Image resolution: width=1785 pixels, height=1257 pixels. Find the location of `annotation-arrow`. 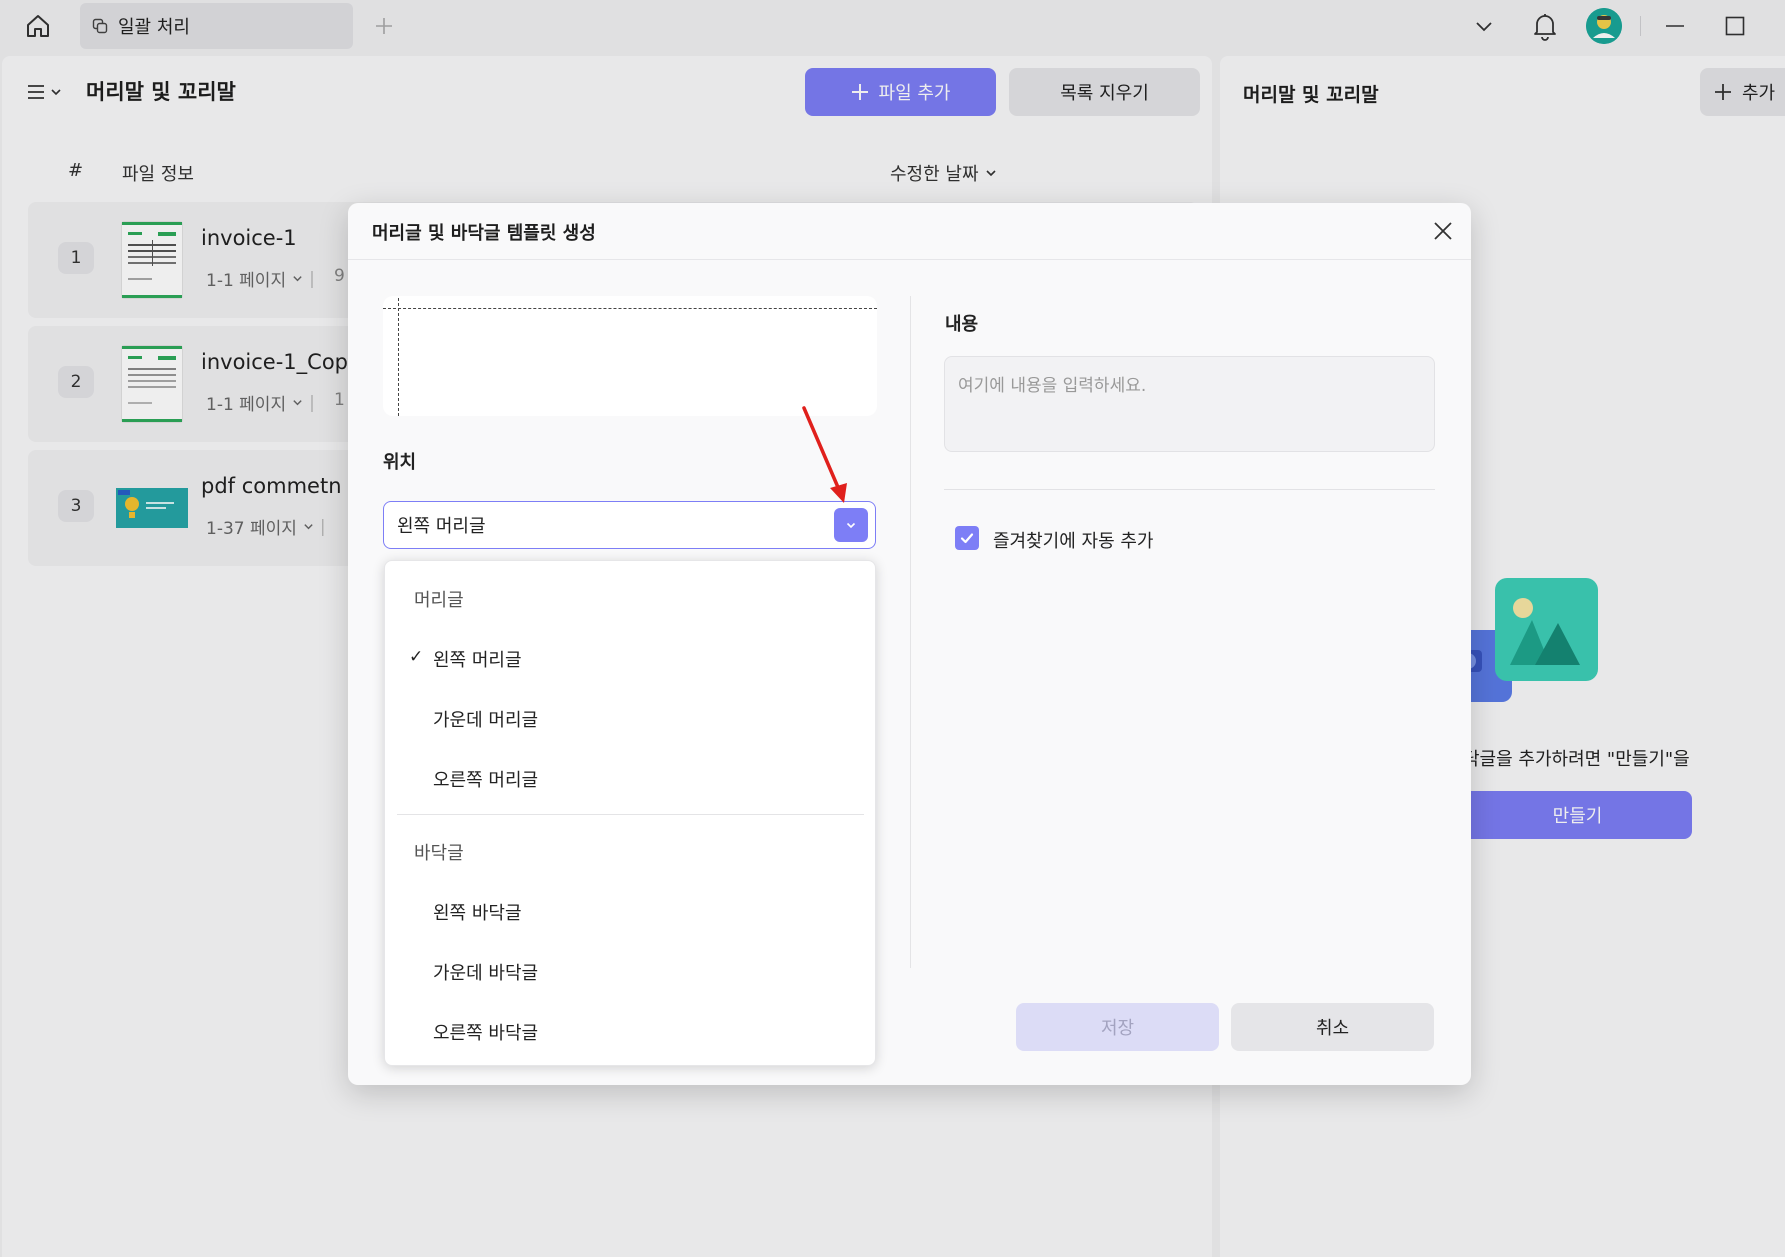

annotation-arrow is located at coordinates (825, 455).